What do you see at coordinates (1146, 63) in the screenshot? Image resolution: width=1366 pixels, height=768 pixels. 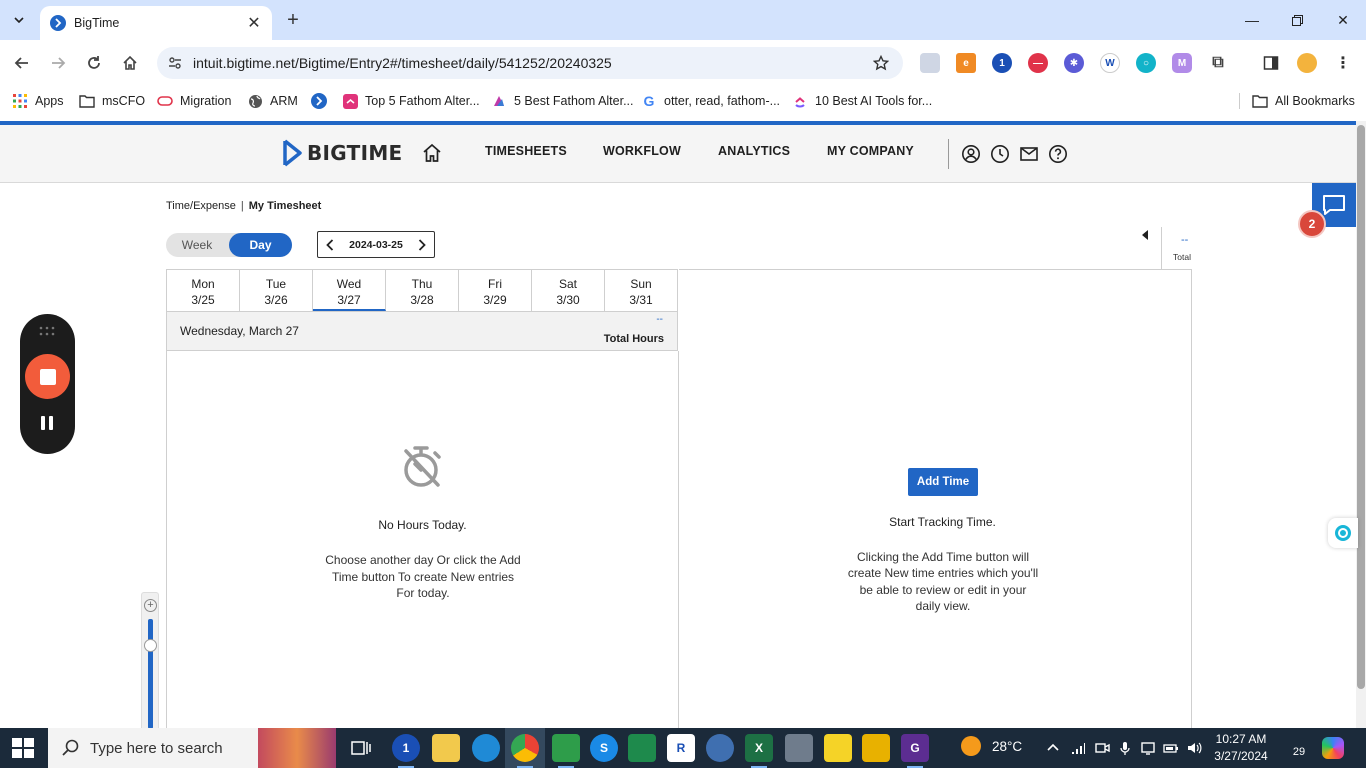 I see `teal-extension-icon: ○` at bounding box center [1146, 63].